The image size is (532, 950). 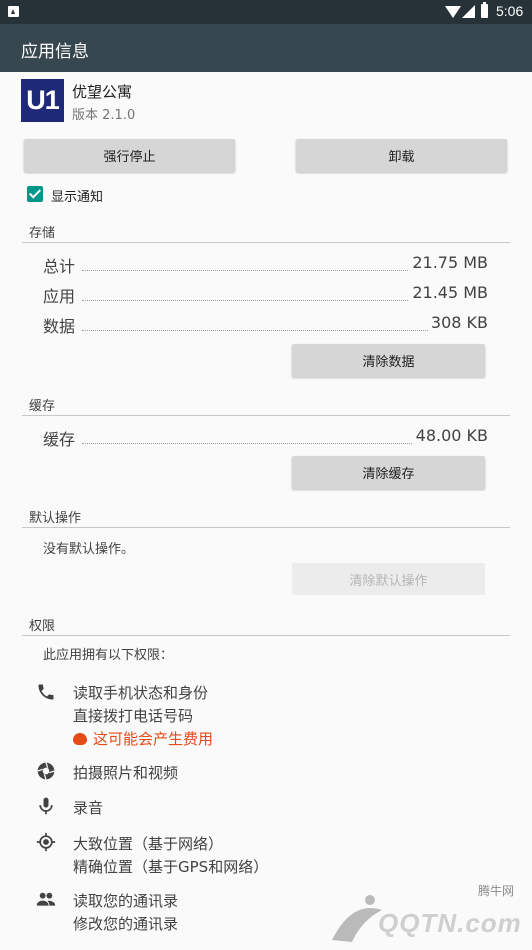 What do you see at coordinates (42, 100) in the screenshot?
I see `app-icon: U1` at bounding box center [42, 100].